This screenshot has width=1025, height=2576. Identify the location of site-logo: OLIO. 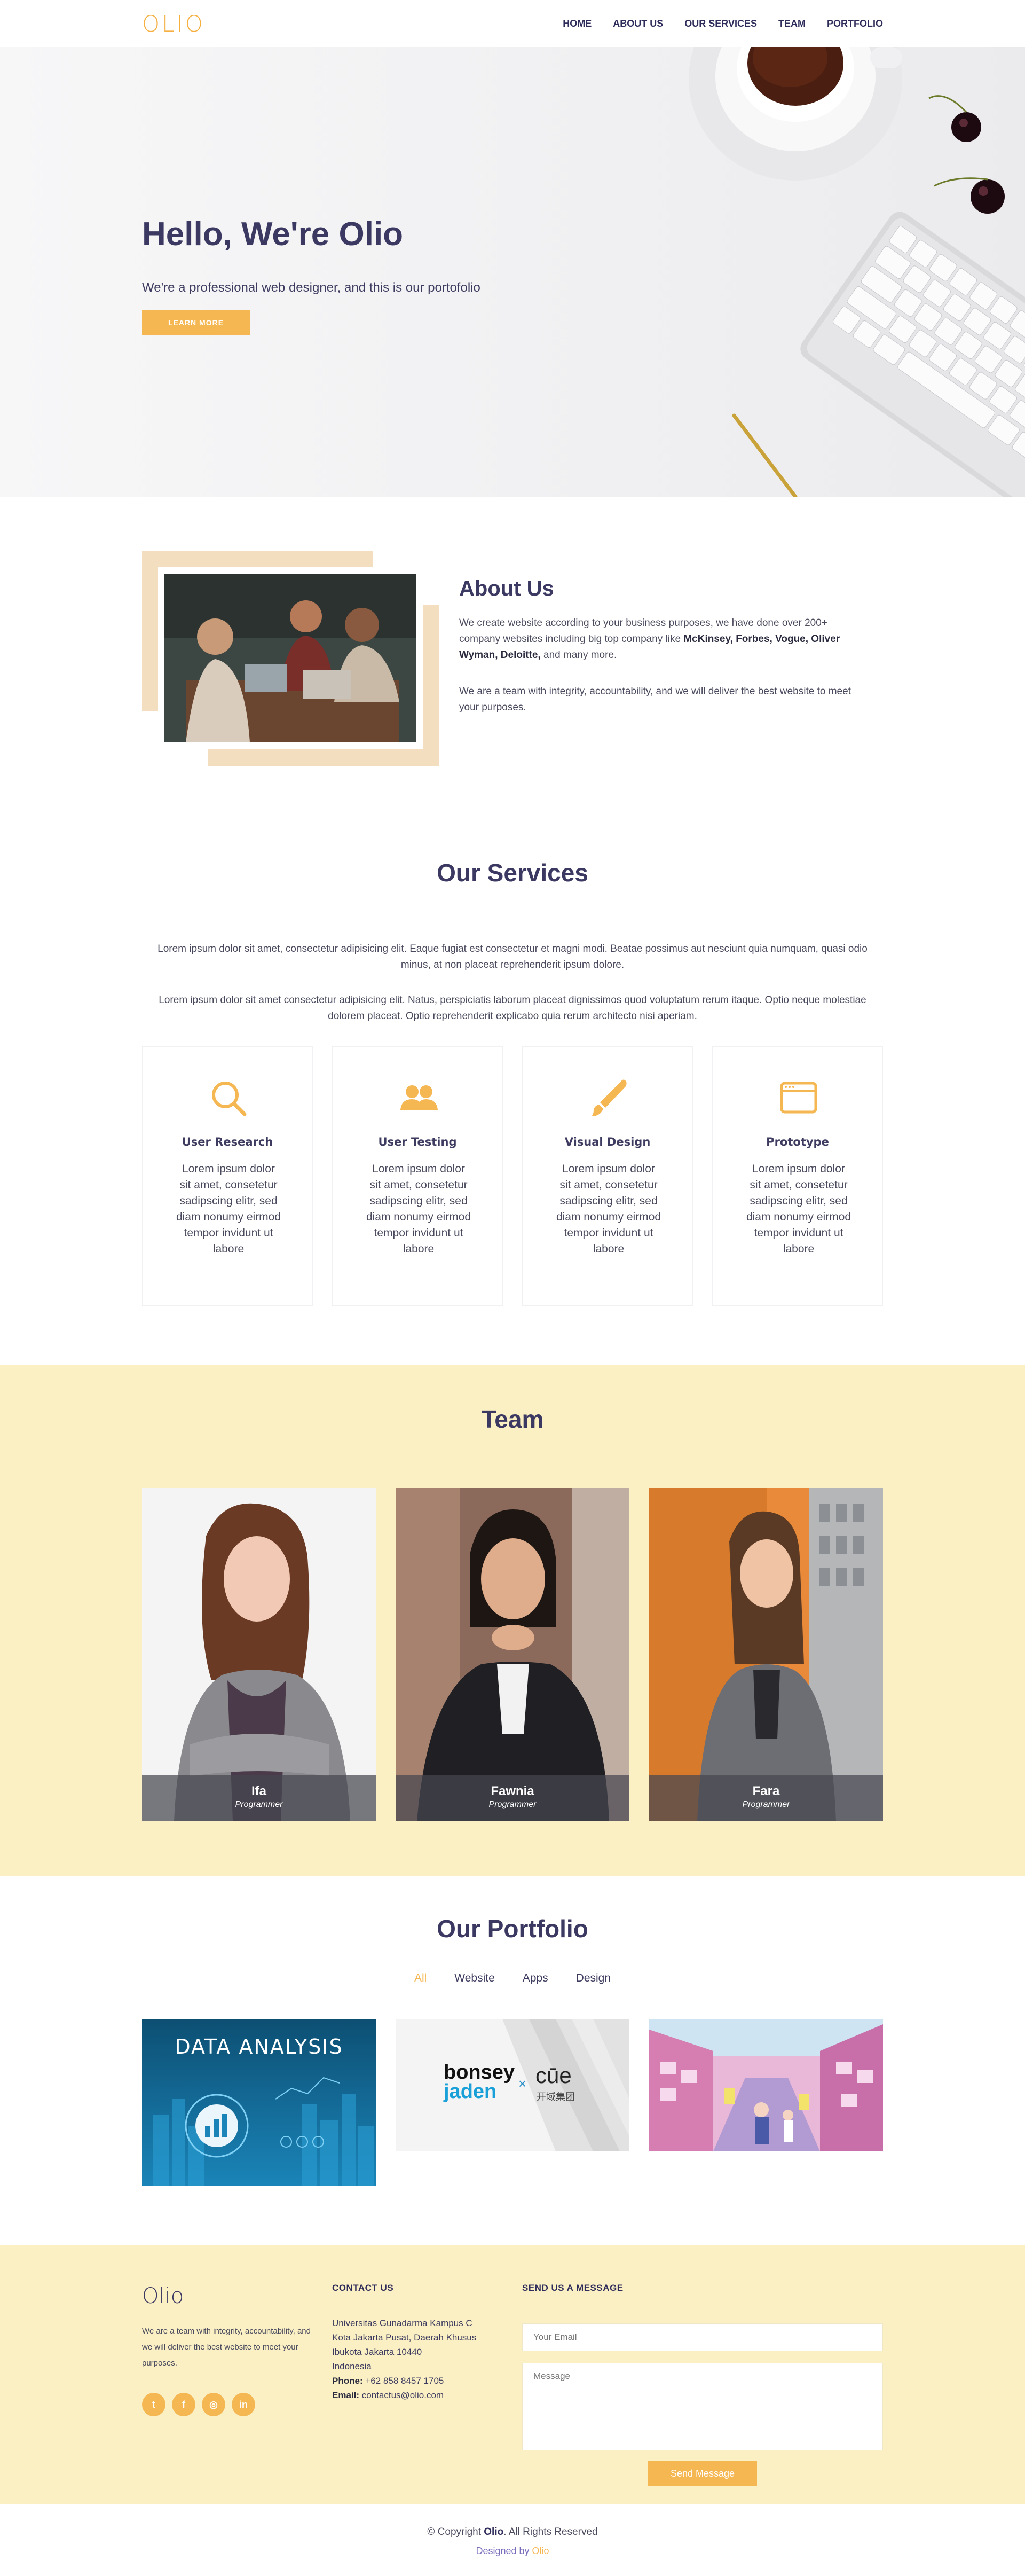
(173, 24).